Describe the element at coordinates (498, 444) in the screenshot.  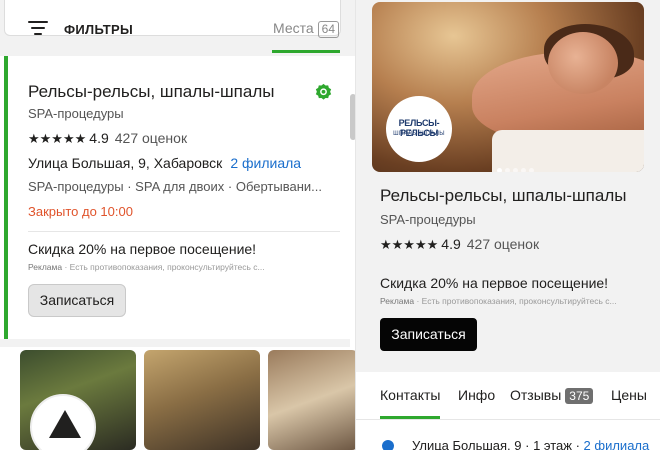
I see `contacts-address-text: Улица Большая, 9 · 1 этаж ·` at that location.